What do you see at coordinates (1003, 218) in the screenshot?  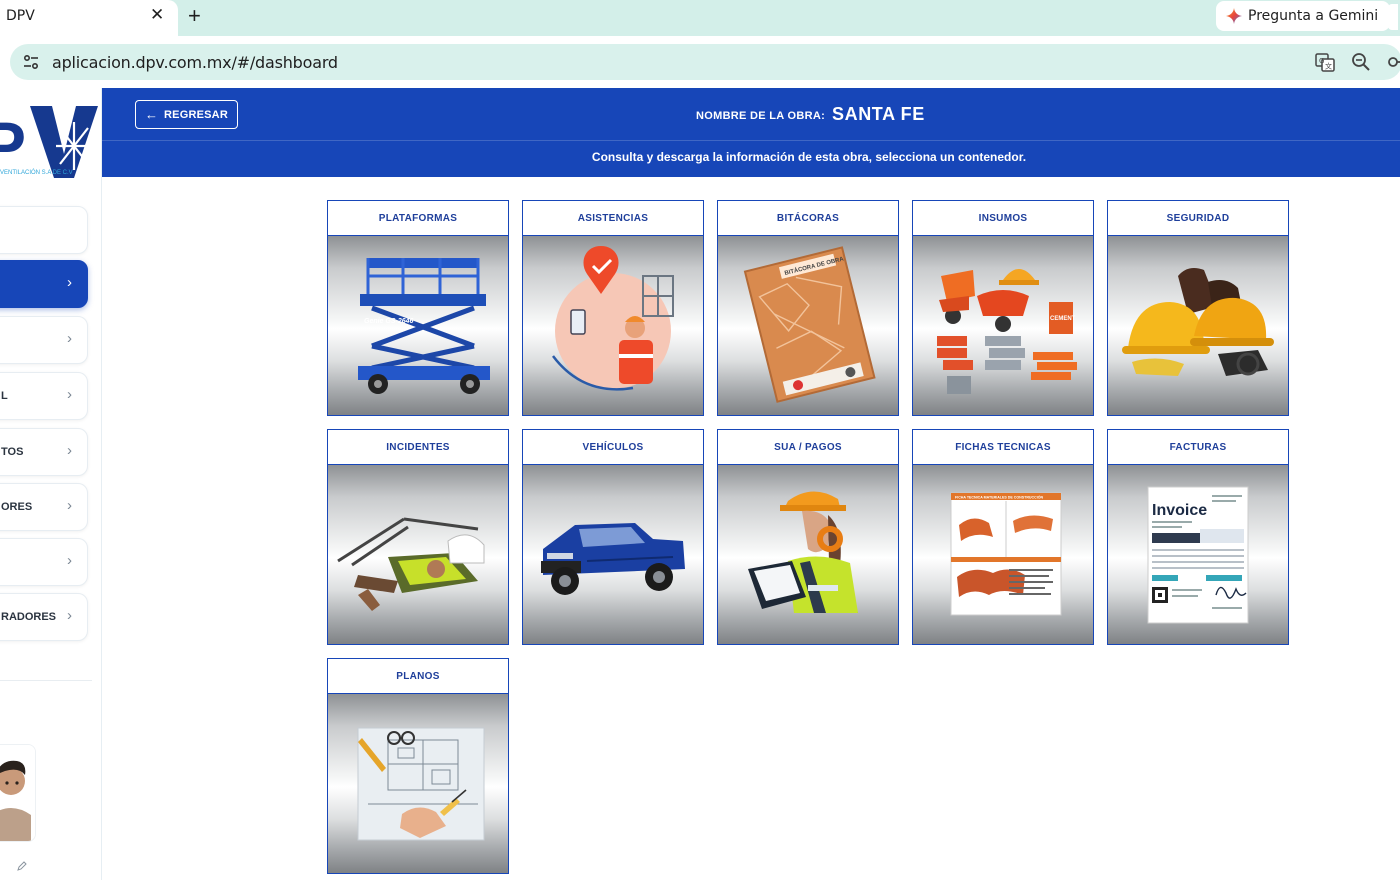 I see `card-title: INSUMOS` at bounding box center [1003, 218].